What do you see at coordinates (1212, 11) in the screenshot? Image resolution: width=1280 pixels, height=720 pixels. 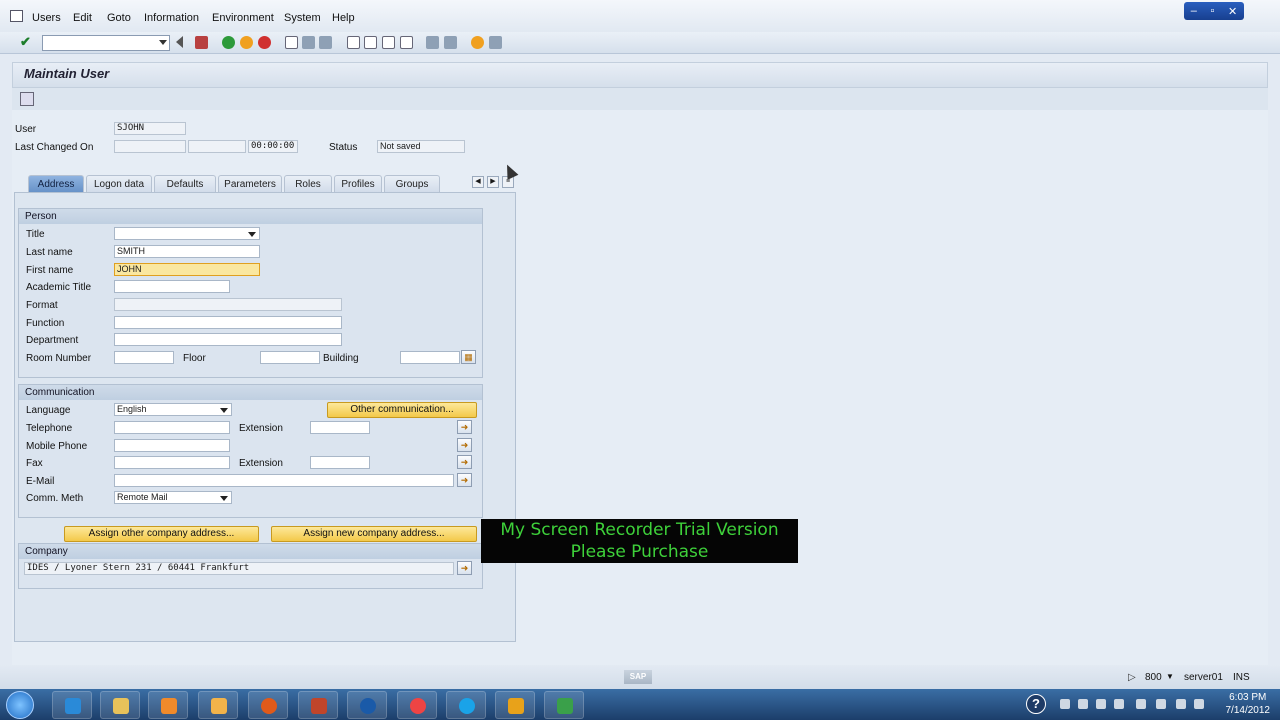 I see `maximize-icon: ▫` at bounding box center [1212, 11].